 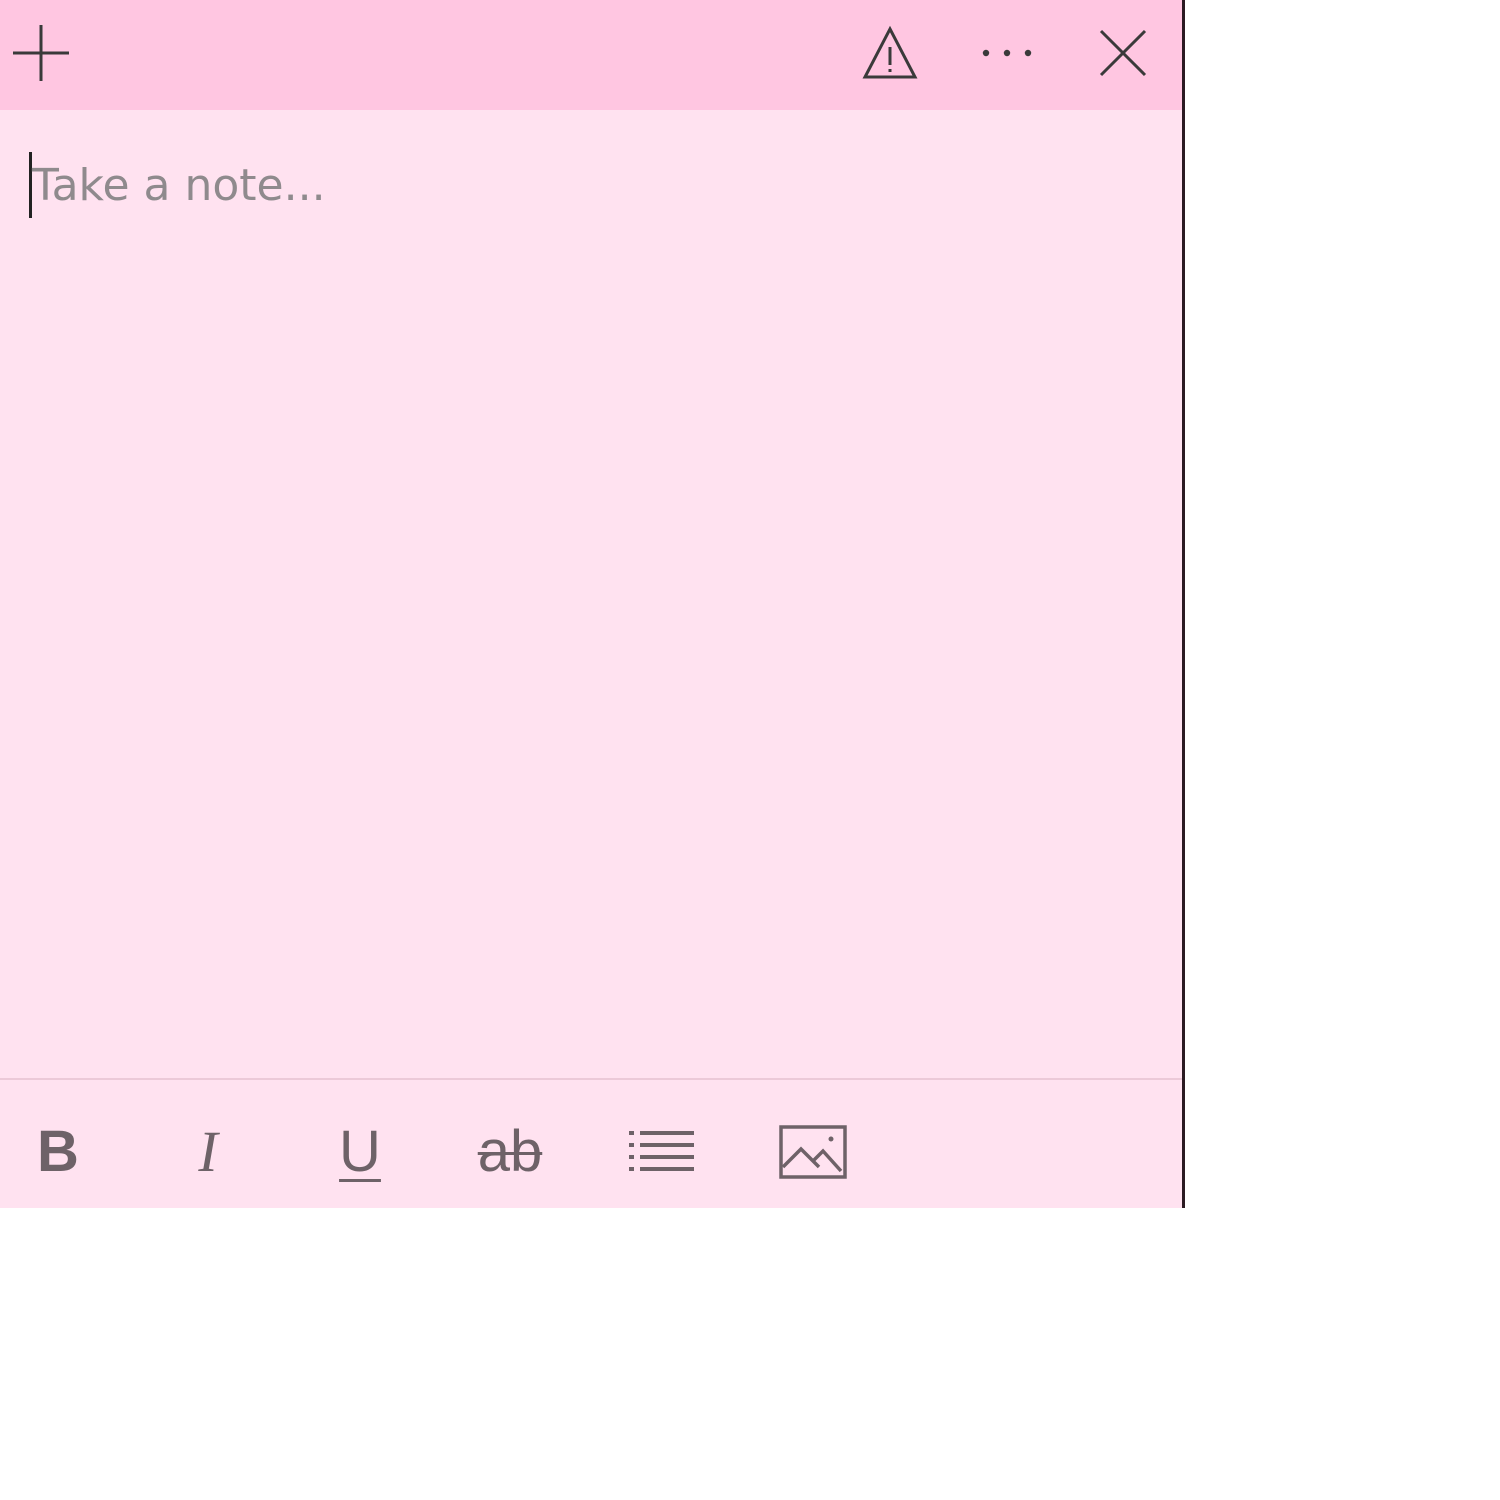 I want to click on bullet-list-icon, so click(x=661, y=1151).